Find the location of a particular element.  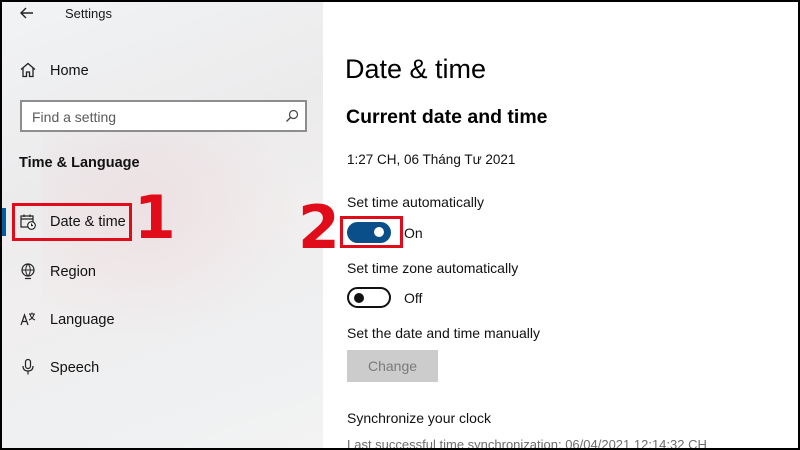

sidebar-item-home: Home is located at coordinates (162, 70).